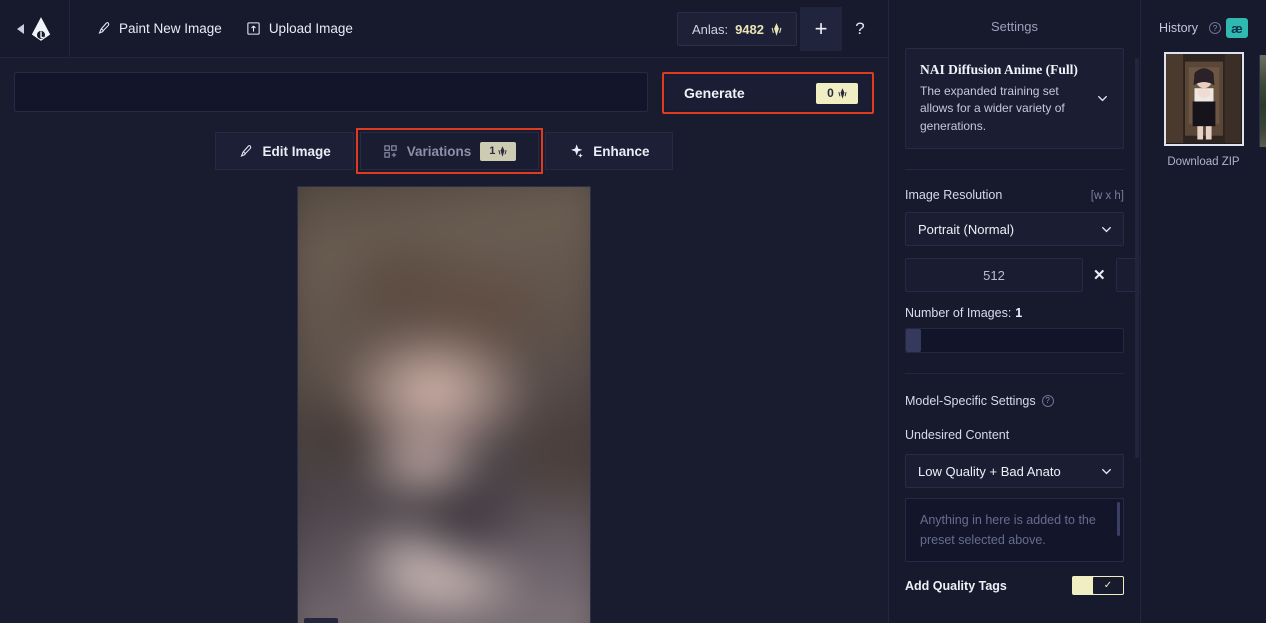  I want to click on generate-cost-value: 0, so click(830, 93).